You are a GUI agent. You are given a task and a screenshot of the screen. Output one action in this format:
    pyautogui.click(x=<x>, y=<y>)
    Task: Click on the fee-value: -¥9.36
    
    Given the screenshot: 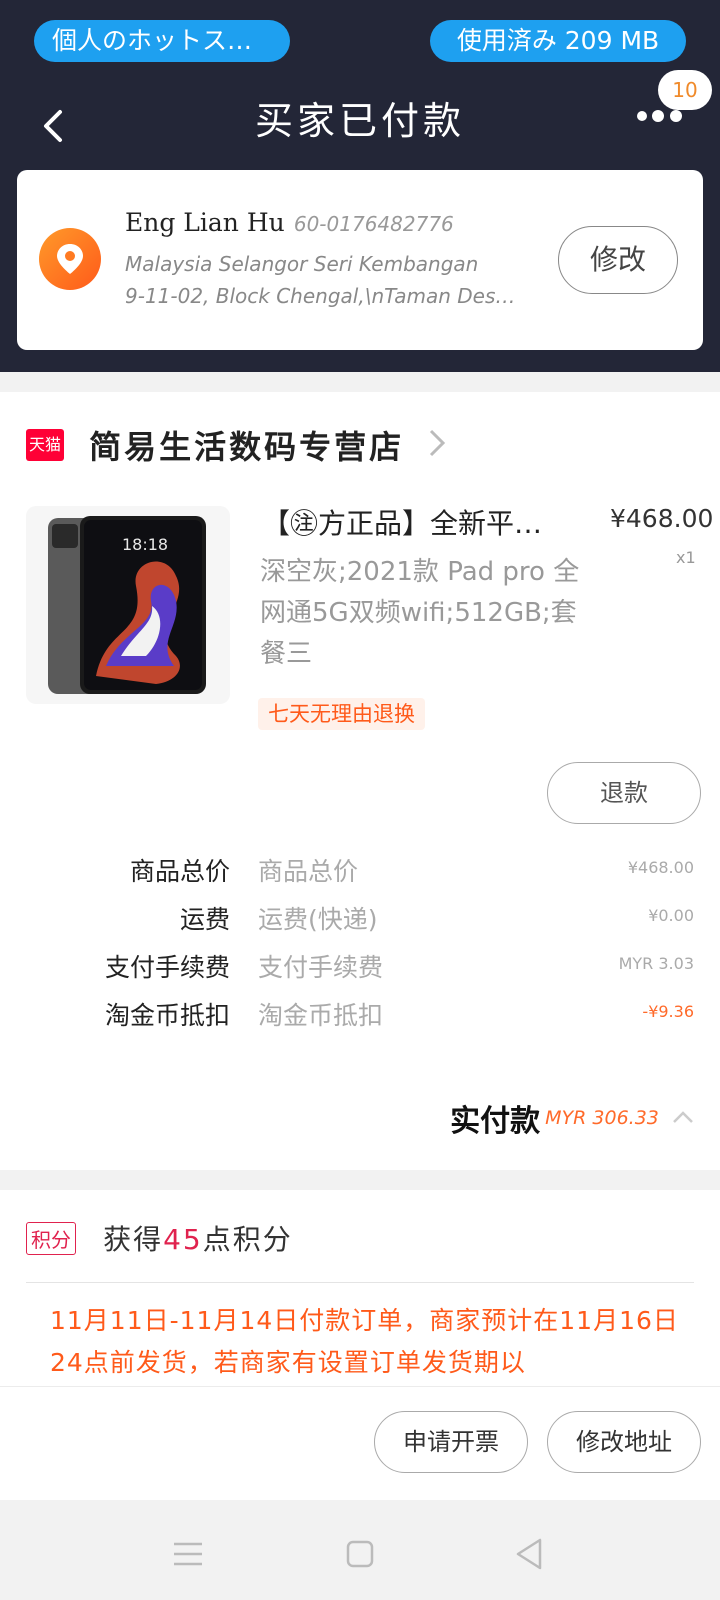 What is the action you would take?
    pyautogui.click(x=668, y=1011)
    